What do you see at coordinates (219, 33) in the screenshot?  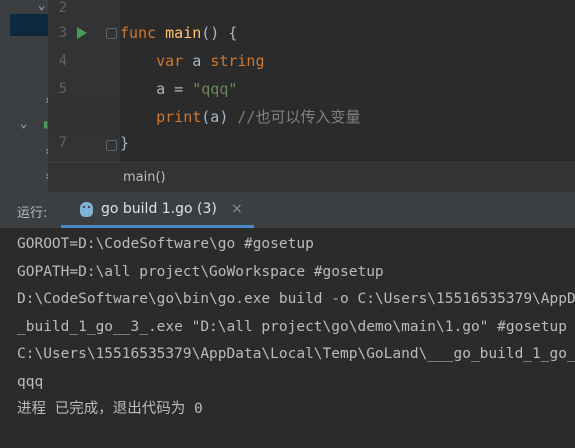 I see `code-token: () {` at bounding box center [219, 33].